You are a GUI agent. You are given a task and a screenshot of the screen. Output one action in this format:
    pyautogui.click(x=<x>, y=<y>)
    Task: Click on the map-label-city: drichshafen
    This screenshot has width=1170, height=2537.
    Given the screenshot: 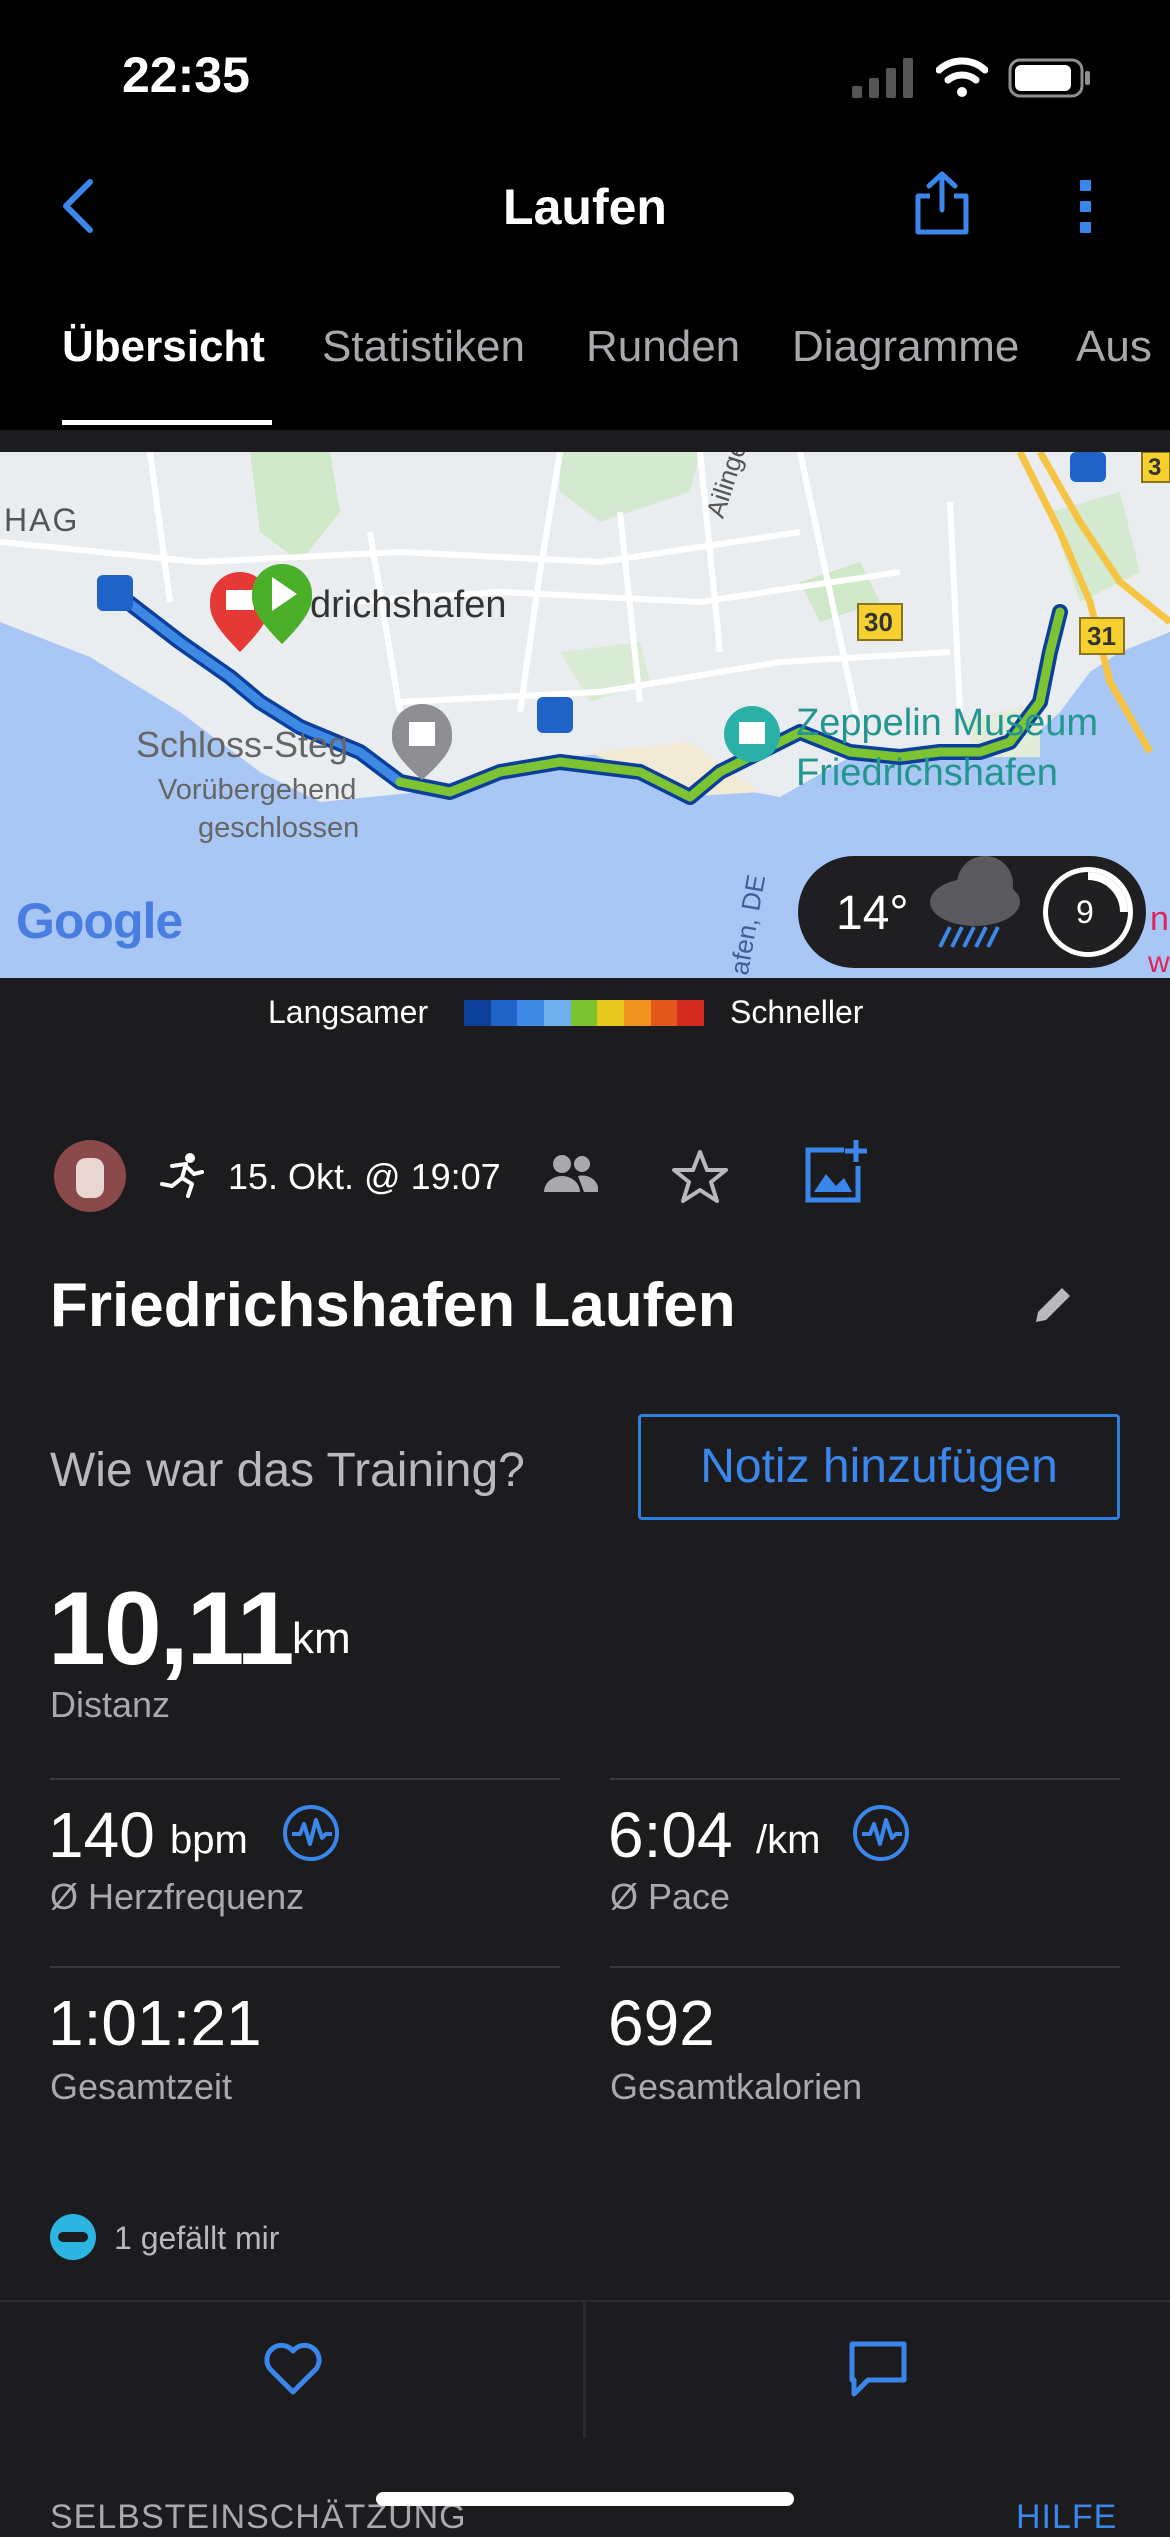 What is the action you would take?
    pyautogui.click(x=408, y=605)
    